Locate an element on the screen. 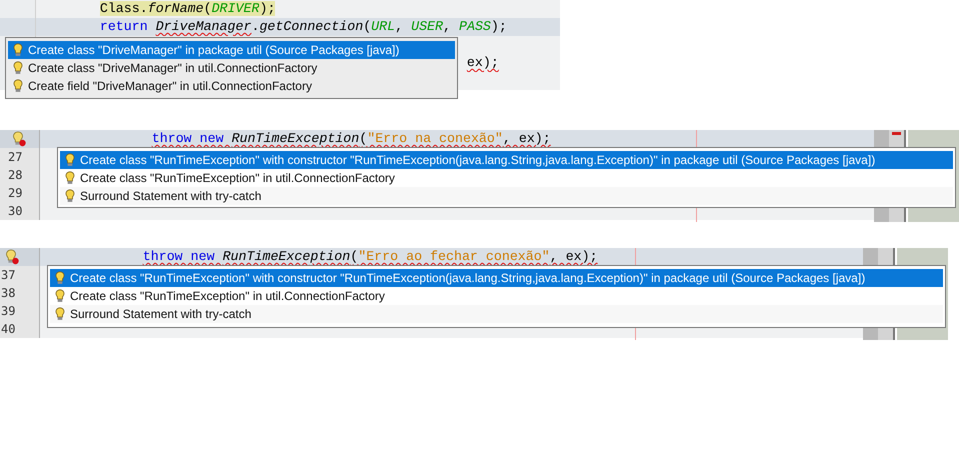 The width and height of the screenshot is (959, 453). line-number: 40 is located at coordinates (8, 329).